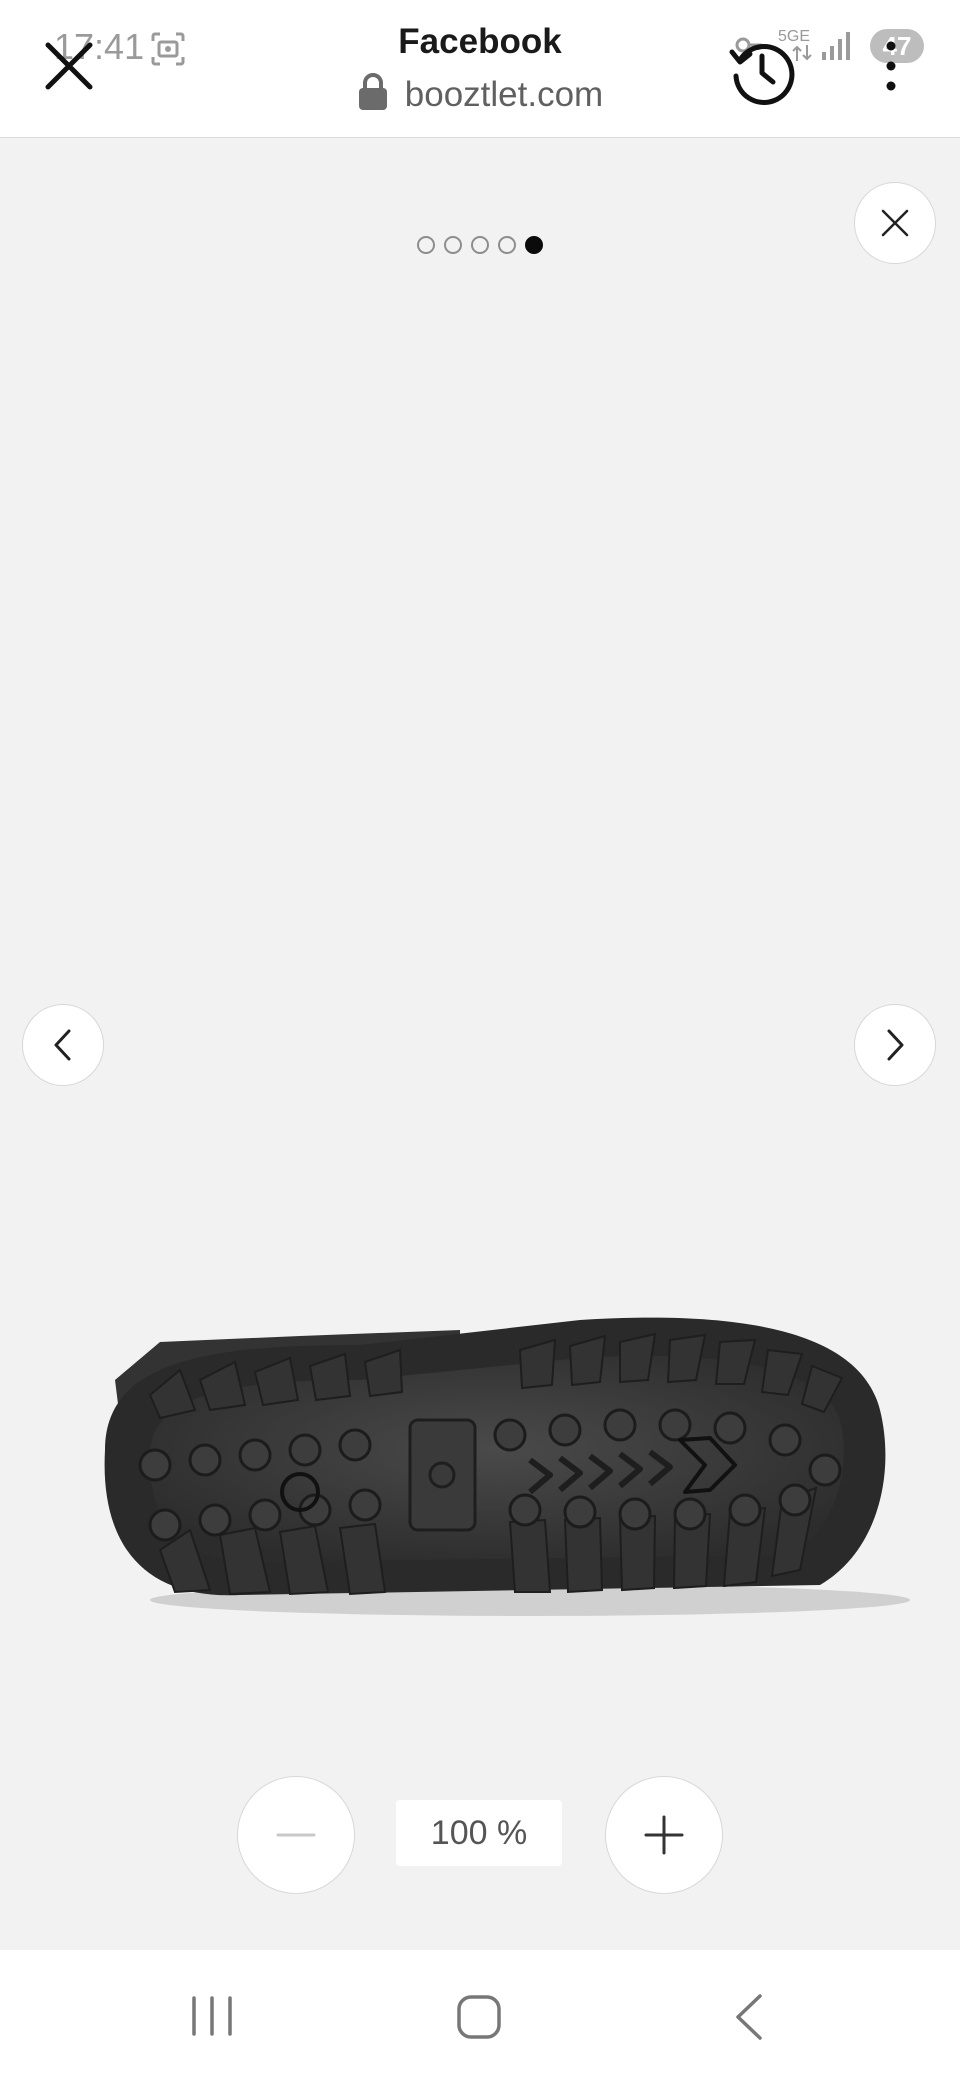 This screenshot has height=2080, width=960. I want to click on recents-icon, so click(212, 2016).